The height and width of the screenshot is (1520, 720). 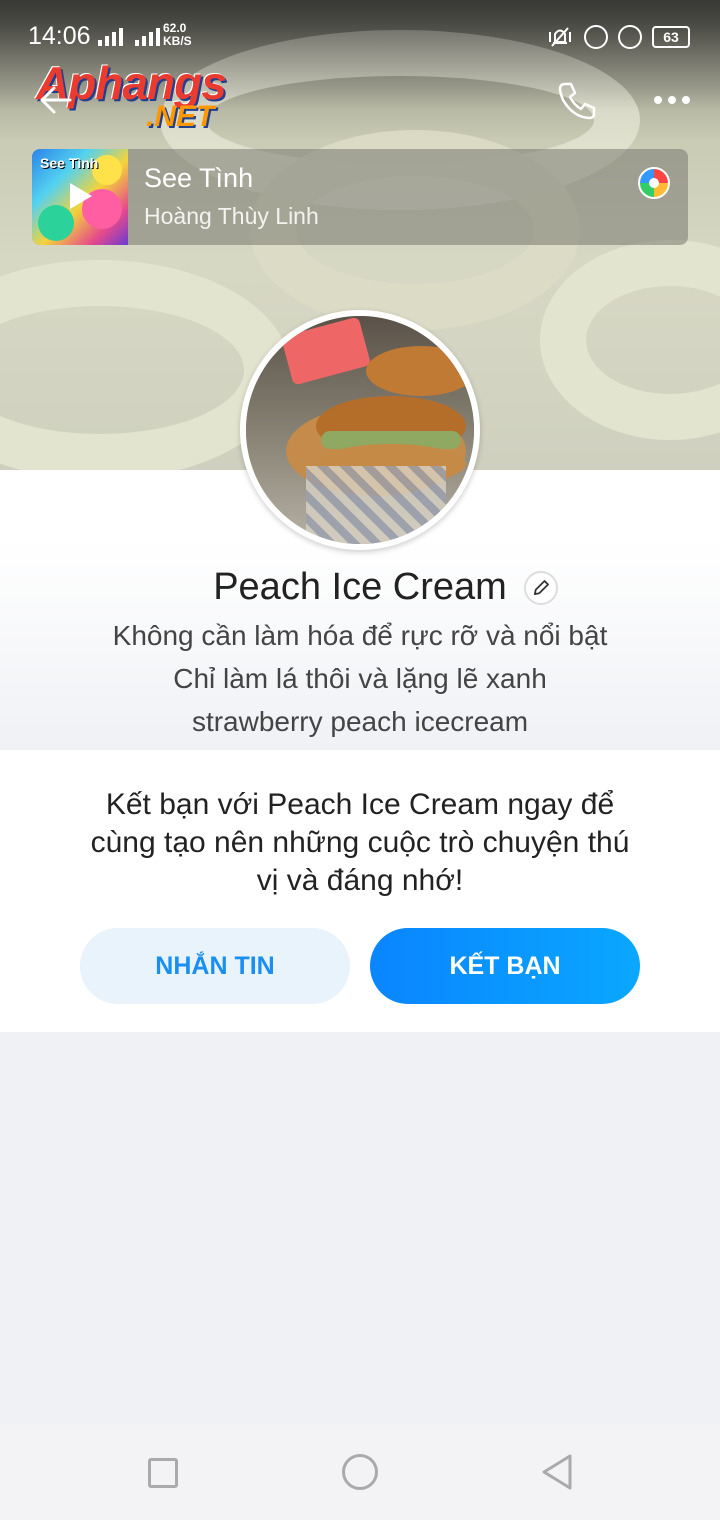 What do you see at coordinates (557, 1472) in the screenshot?
I see `back-icon` at bounding box center [557, 1472].